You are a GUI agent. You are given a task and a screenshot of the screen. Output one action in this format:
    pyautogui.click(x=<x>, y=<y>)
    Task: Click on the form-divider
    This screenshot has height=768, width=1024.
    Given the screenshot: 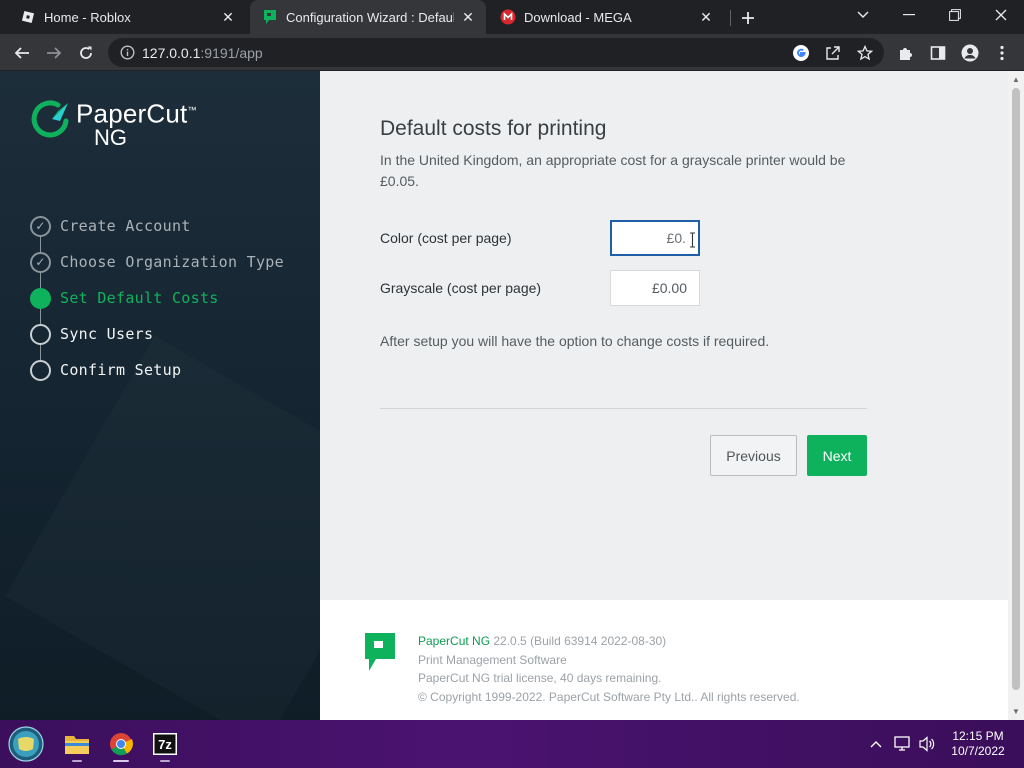 What is the action you would take?
    pyautogui.click(x=623, y=408)
    